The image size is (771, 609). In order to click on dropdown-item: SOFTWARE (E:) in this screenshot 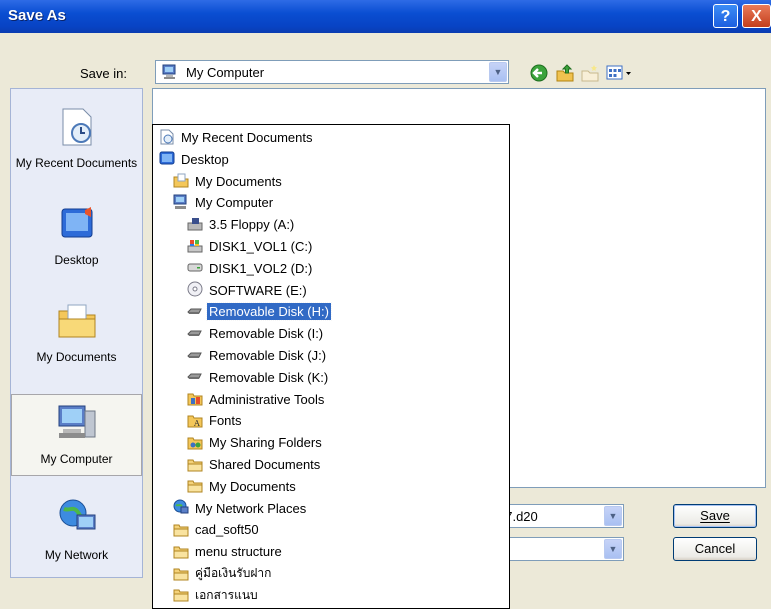, I will do `click(248, 290)`.